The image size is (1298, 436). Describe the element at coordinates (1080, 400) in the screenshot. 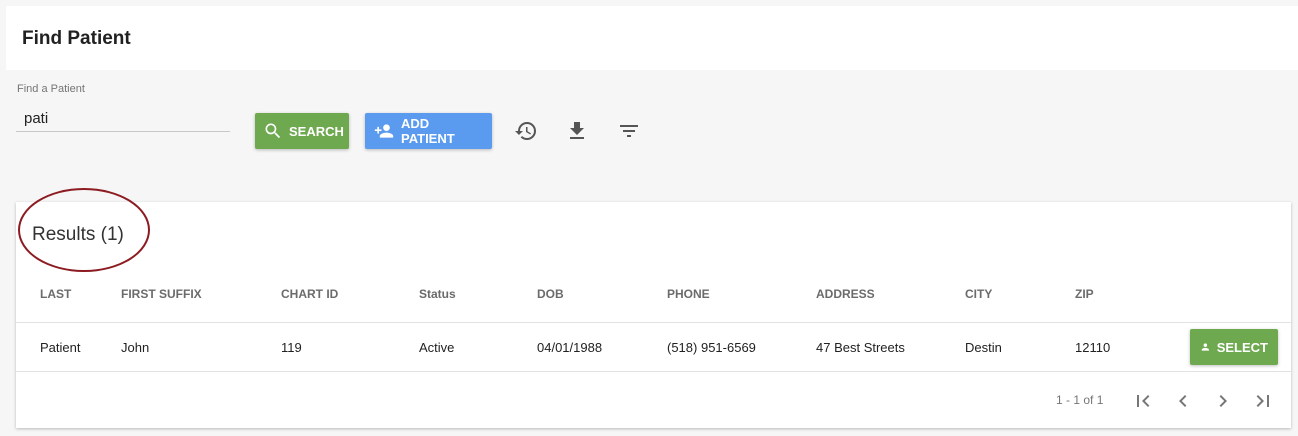

I see `pagination-range: 1 - 1 of 1` at that location.